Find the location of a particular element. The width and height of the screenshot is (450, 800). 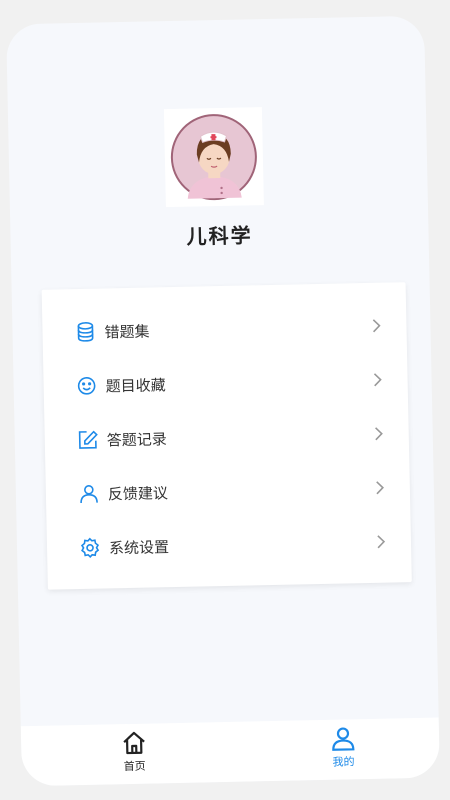

bottom-tab-bar: 首页 我的 is located at coordinates (230, 752).